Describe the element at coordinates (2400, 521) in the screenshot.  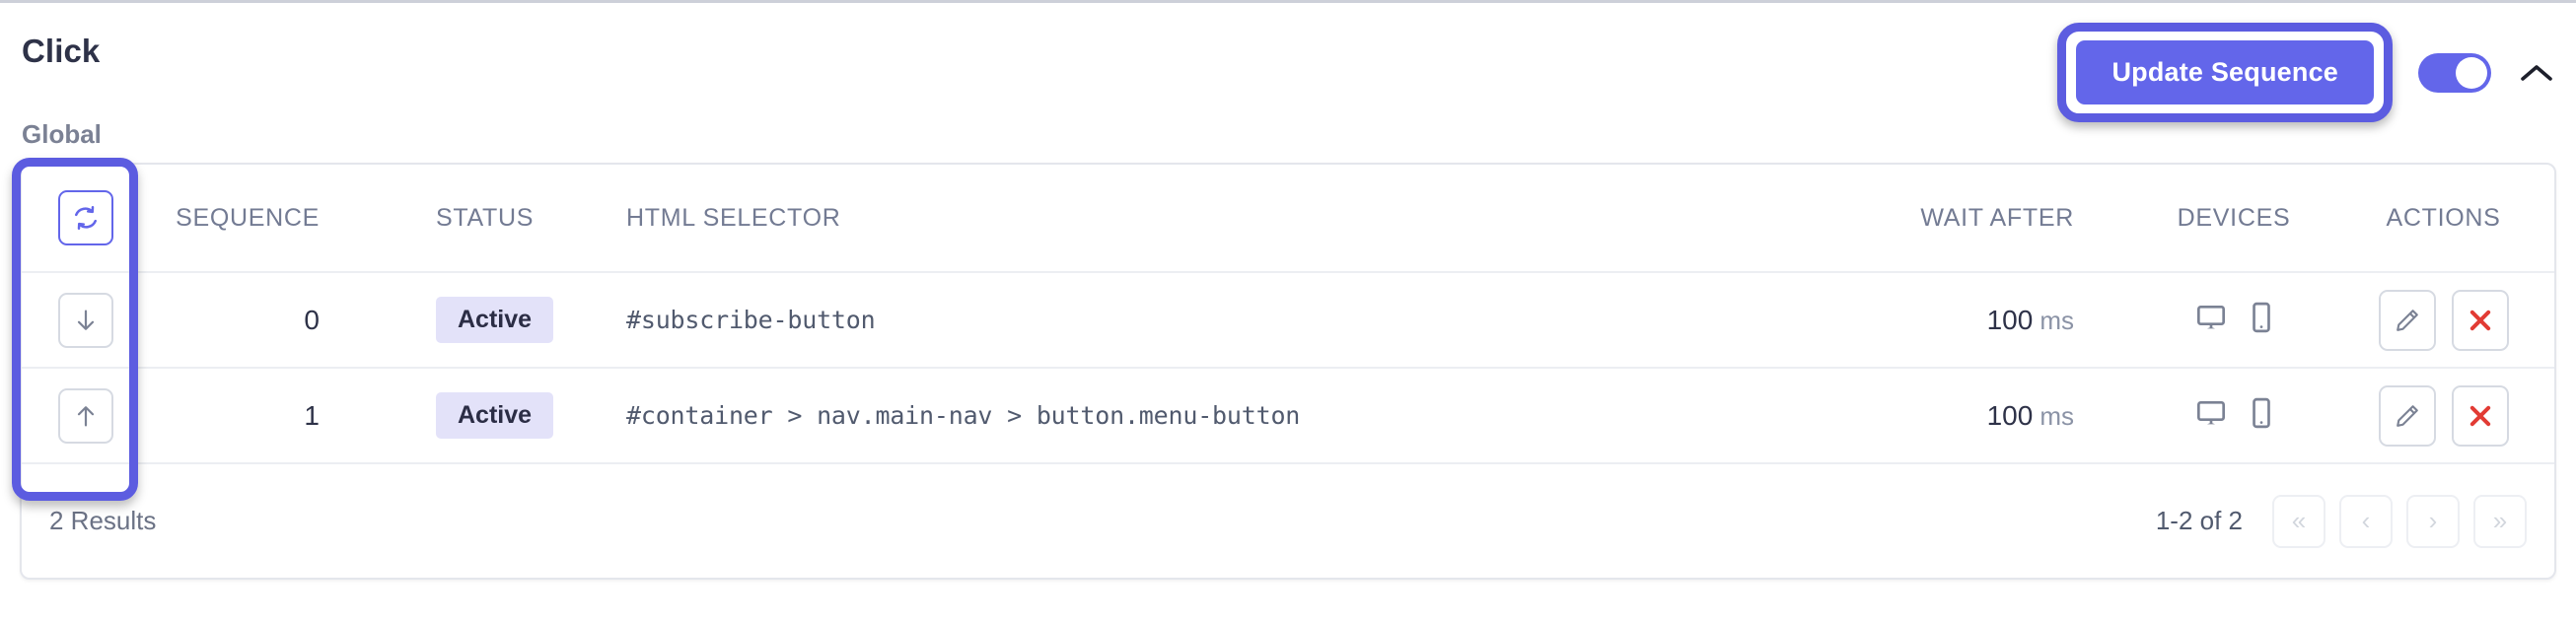
I see `pagination: « ‹ › »` at that location.